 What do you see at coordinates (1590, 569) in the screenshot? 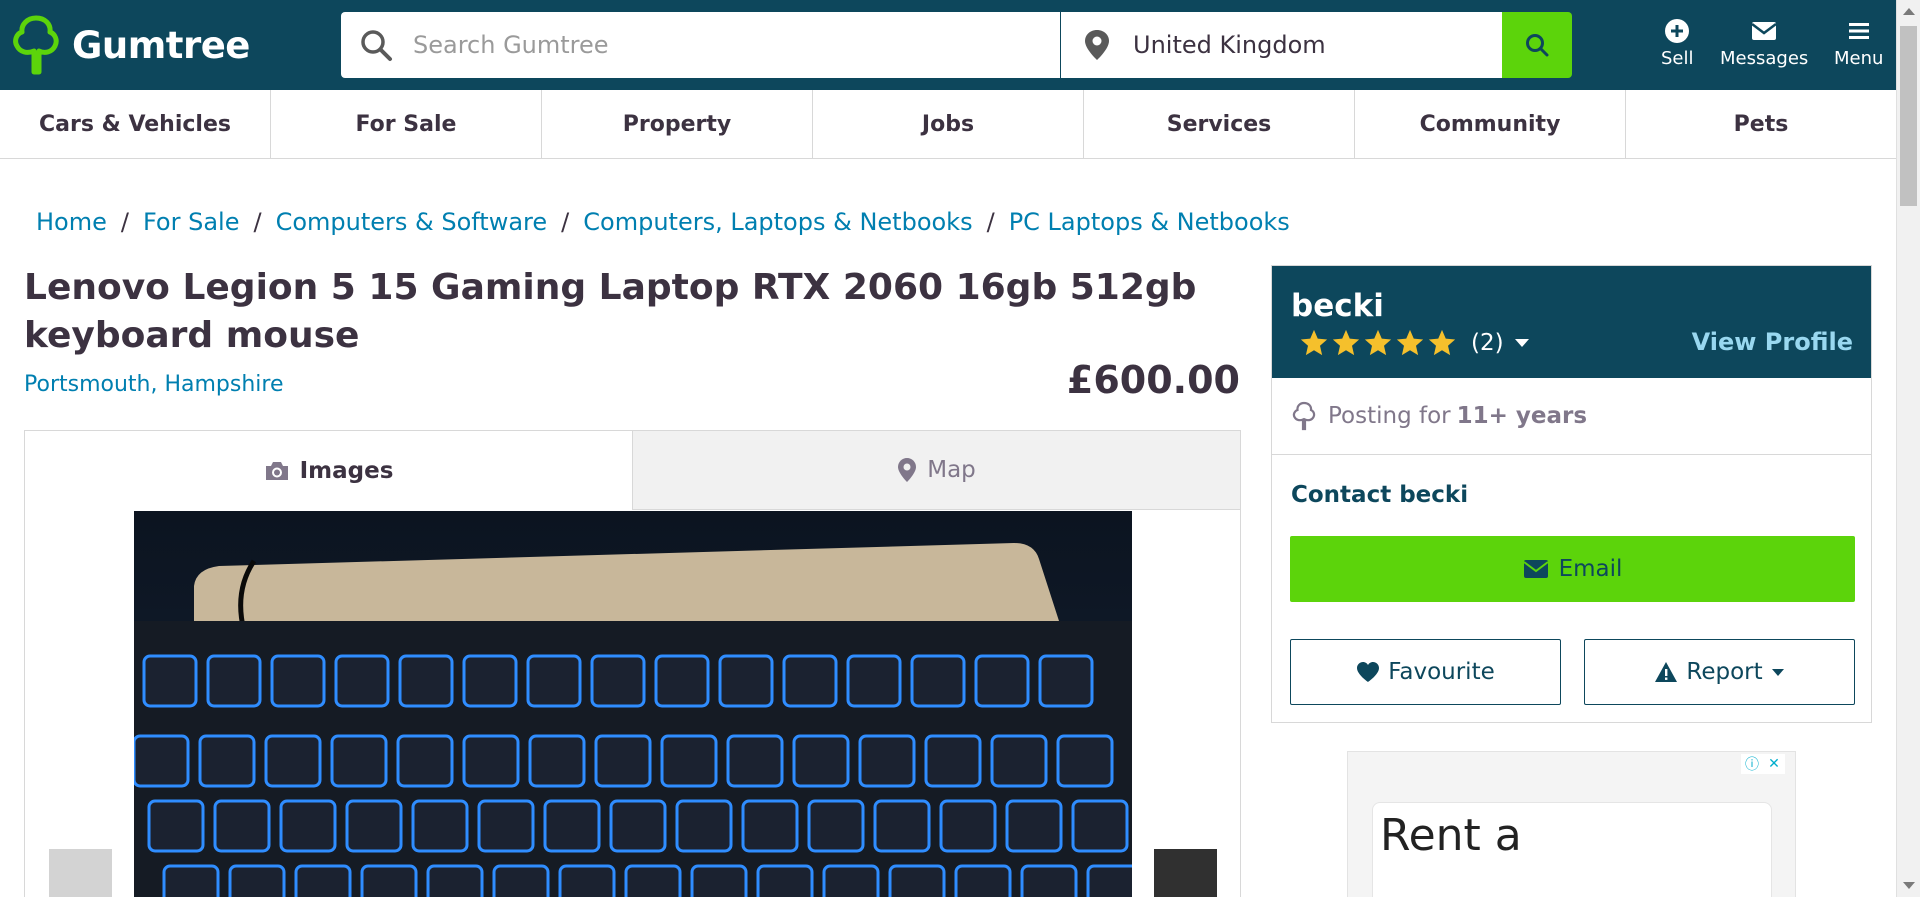
I see `email-button-label: Email` at bounding box center [1590, 569].